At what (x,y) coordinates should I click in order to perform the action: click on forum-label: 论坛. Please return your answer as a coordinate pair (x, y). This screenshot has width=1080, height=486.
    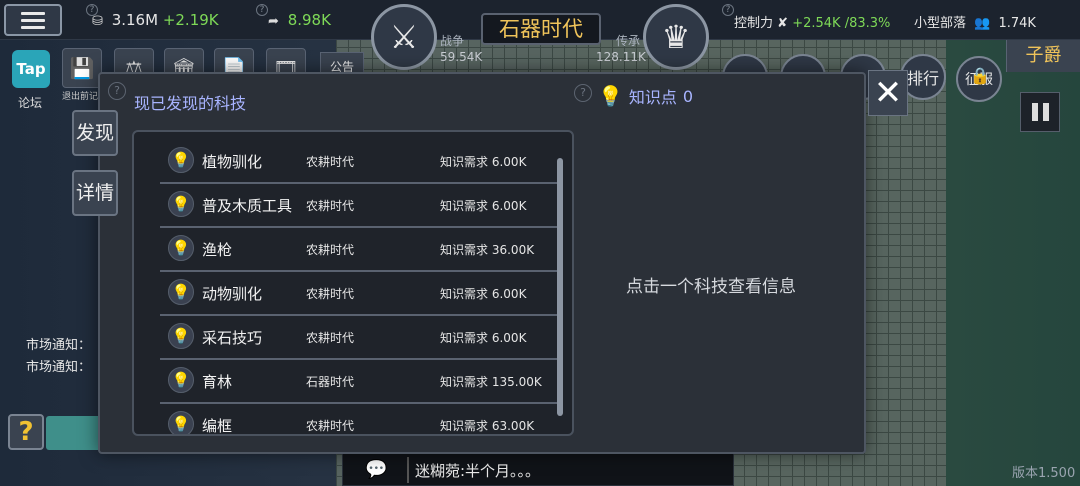
    Looking at the image, I should click on (30, 103).